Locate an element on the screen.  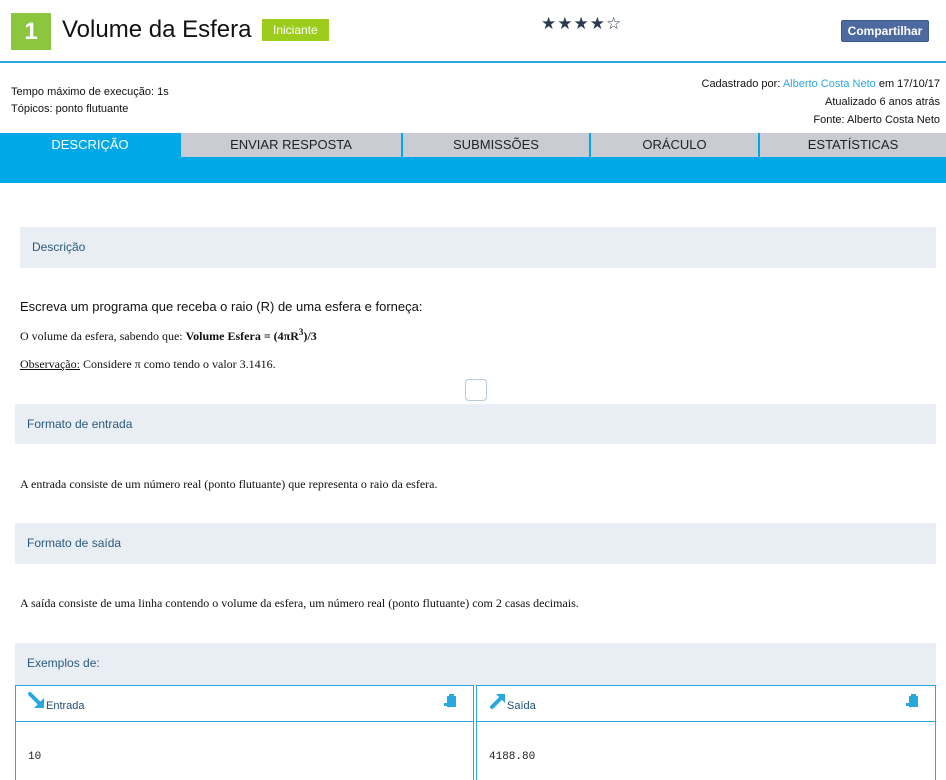
tab-enviar-resposta: ENVIAR RESPOSTA is located at coordinates (291, 145).